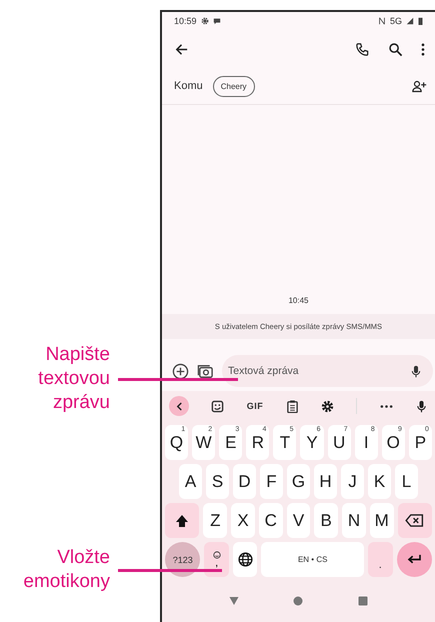  What do you see at coordinates (74, 379) in the screenshot?
I see `callout-label: Napište textovou zprávu` at bounding box center [74, 379].